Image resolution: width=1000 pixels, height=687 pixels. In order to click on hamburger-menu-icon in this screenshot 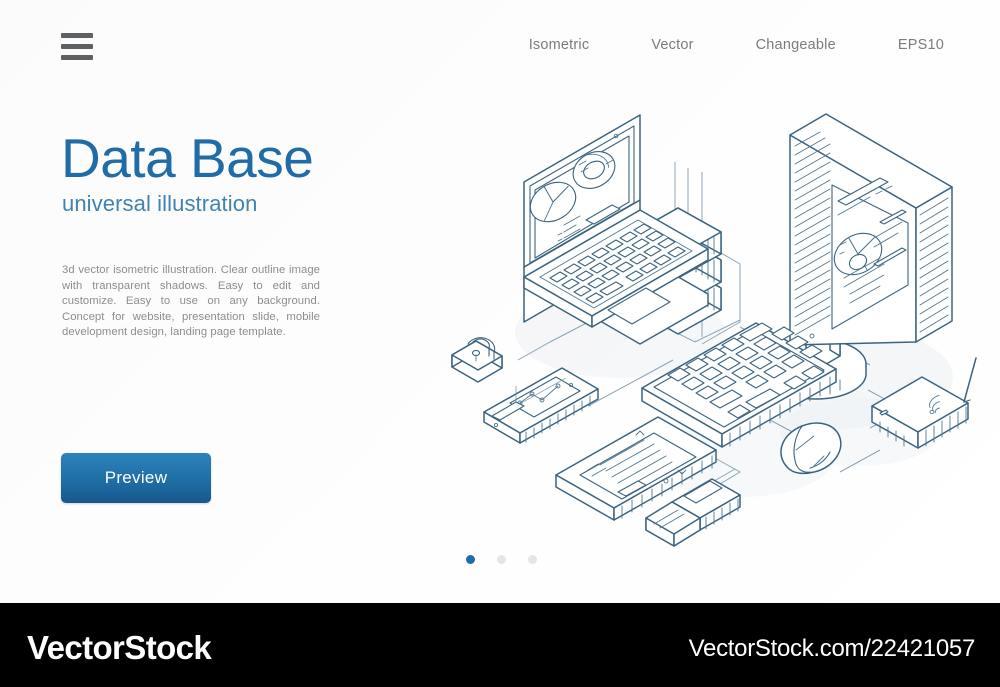, I will do `click(77, 46)`.